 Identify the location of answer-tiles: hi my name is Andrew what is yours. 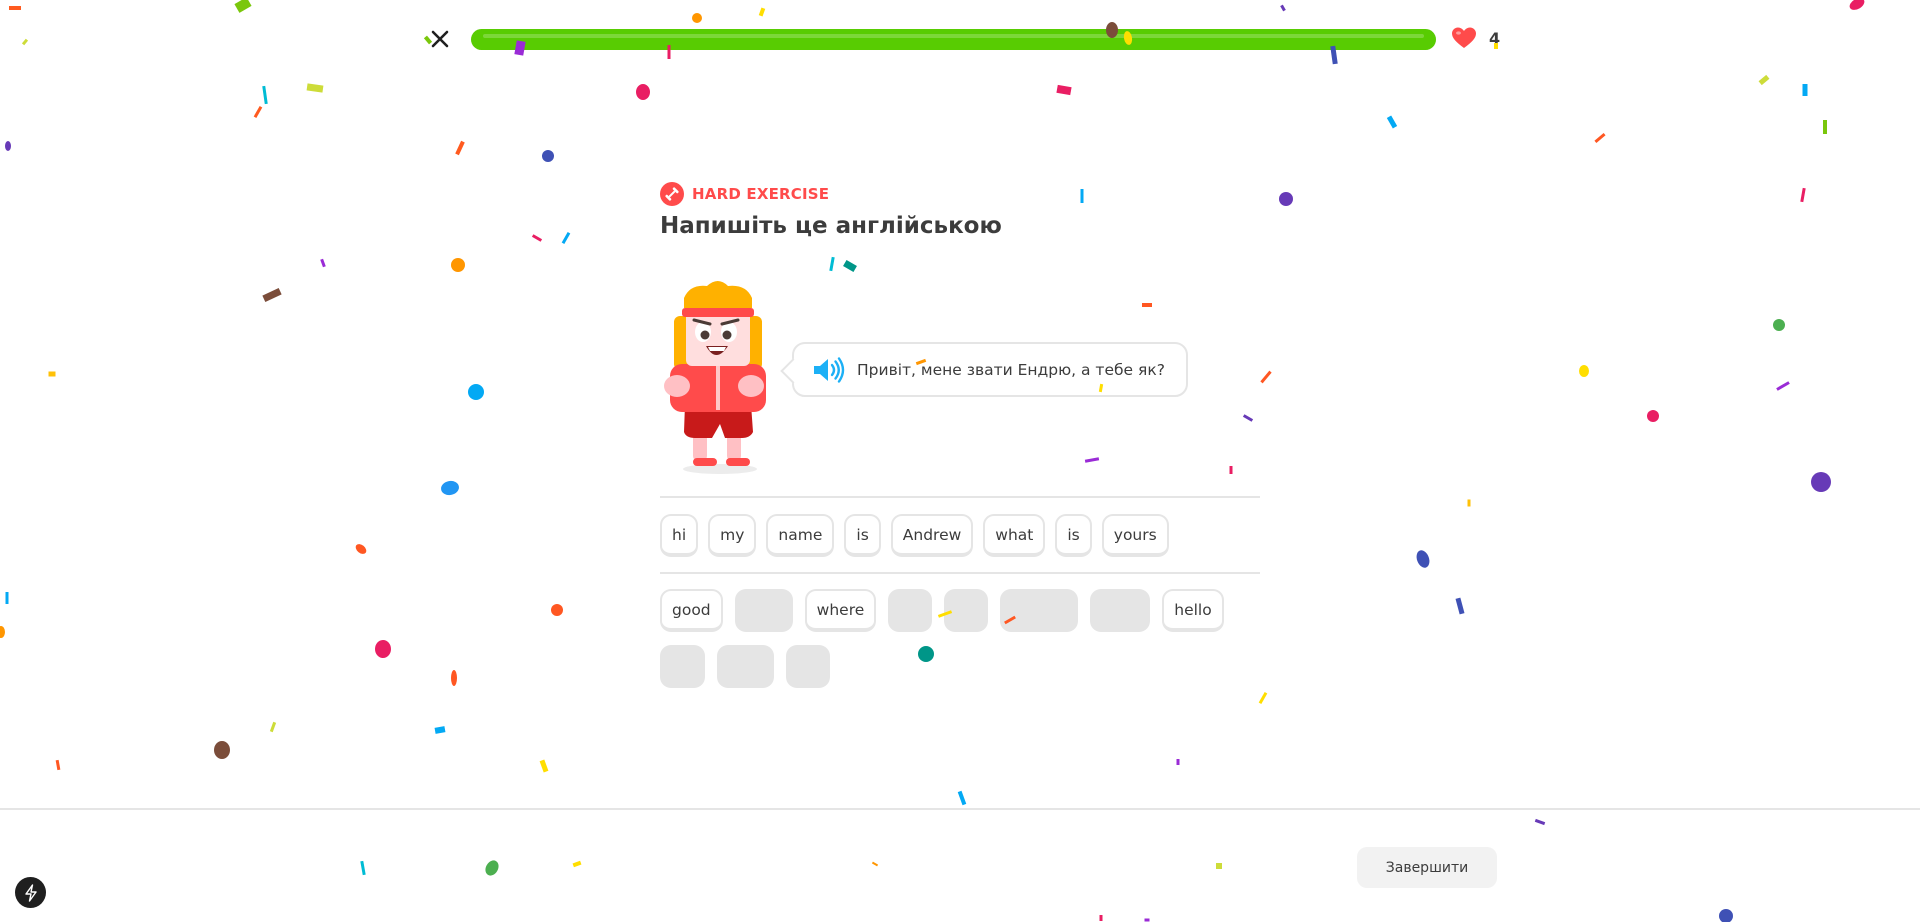
(914, 535).